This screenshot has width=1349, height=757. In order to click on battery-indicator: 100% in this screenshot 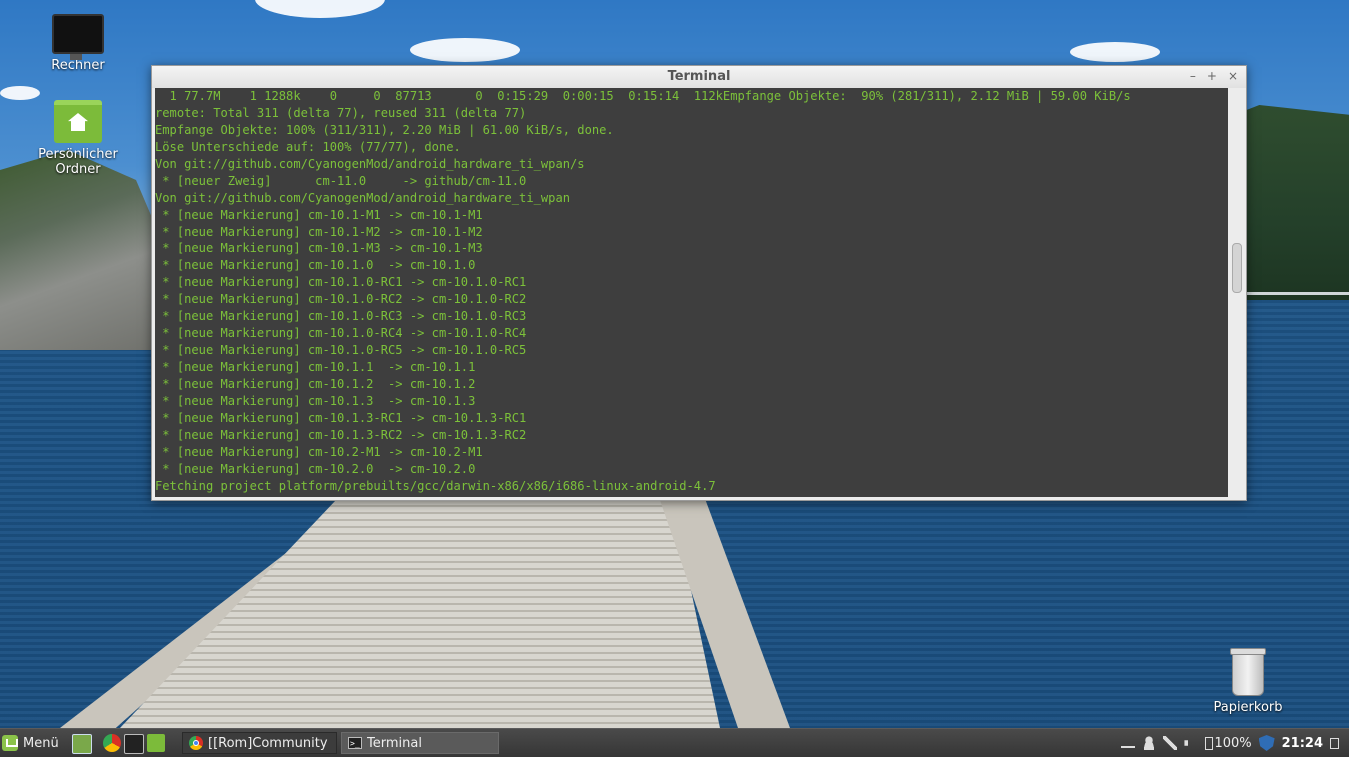, I will do `click(1228, 743)`.